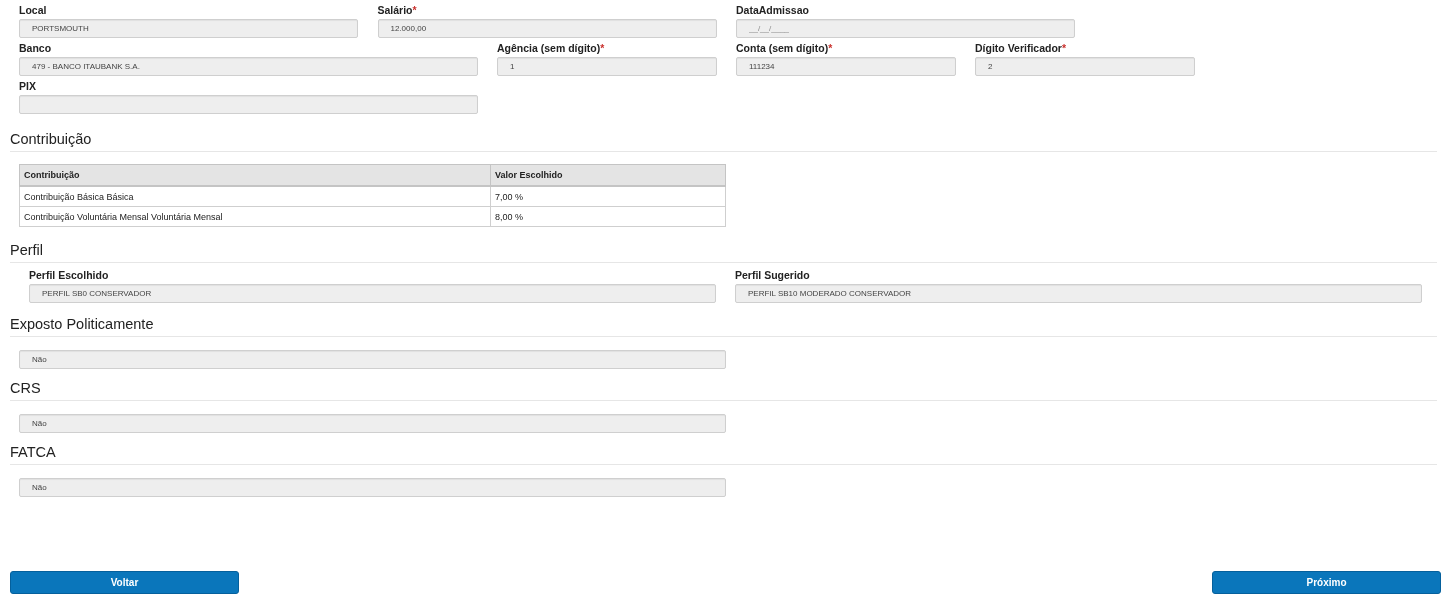  I want to click on input-field: 479 - BANCO ITAUBANK S.A., so click(248, 66).